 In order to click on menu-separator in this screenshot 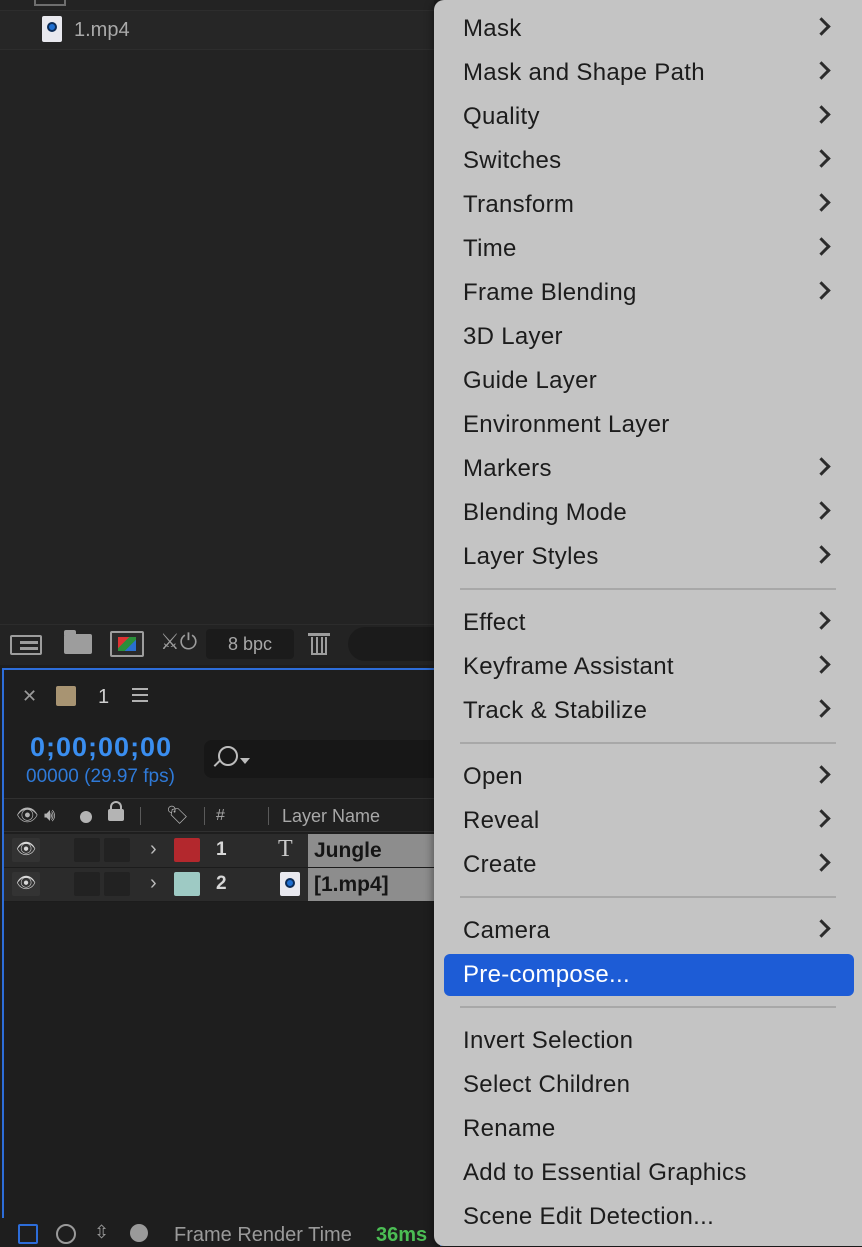, I will do `click(648, 589)`.